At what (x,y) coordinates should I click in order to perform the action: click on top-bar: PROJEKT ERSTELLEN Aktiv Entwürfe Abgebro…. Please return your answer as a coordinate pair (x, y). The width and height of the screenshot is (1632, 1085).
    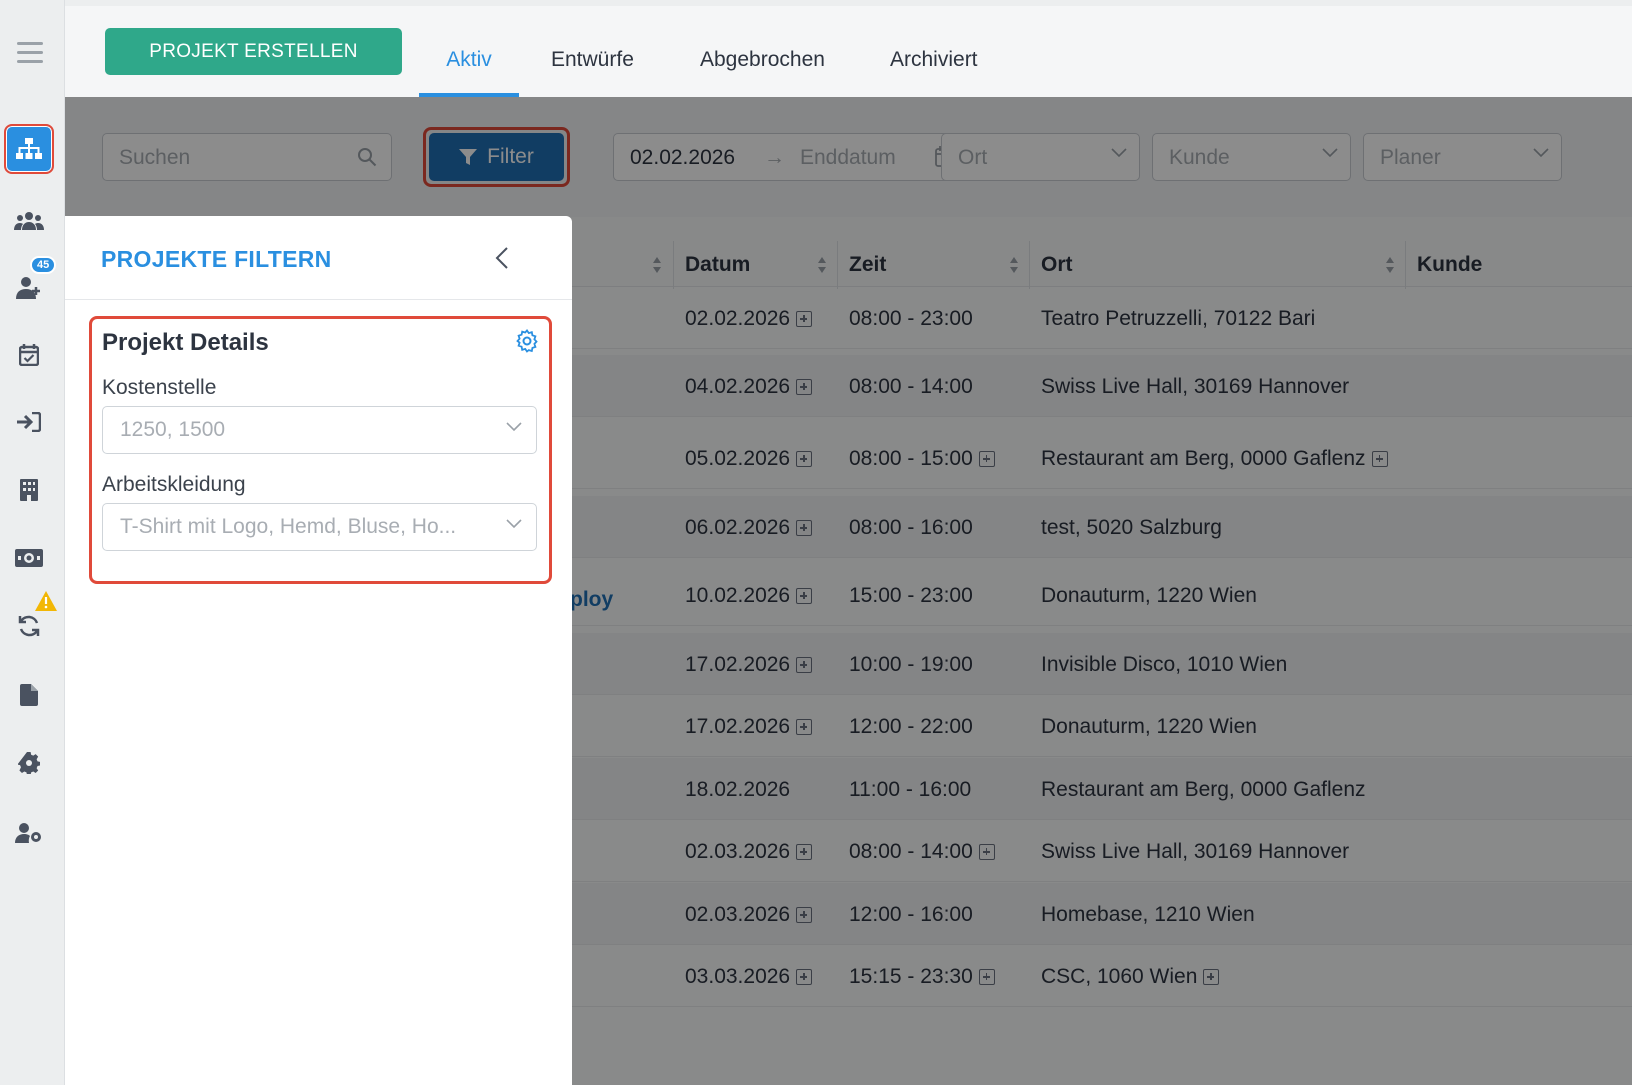
    Looking at the image, I should click on (848, 48).